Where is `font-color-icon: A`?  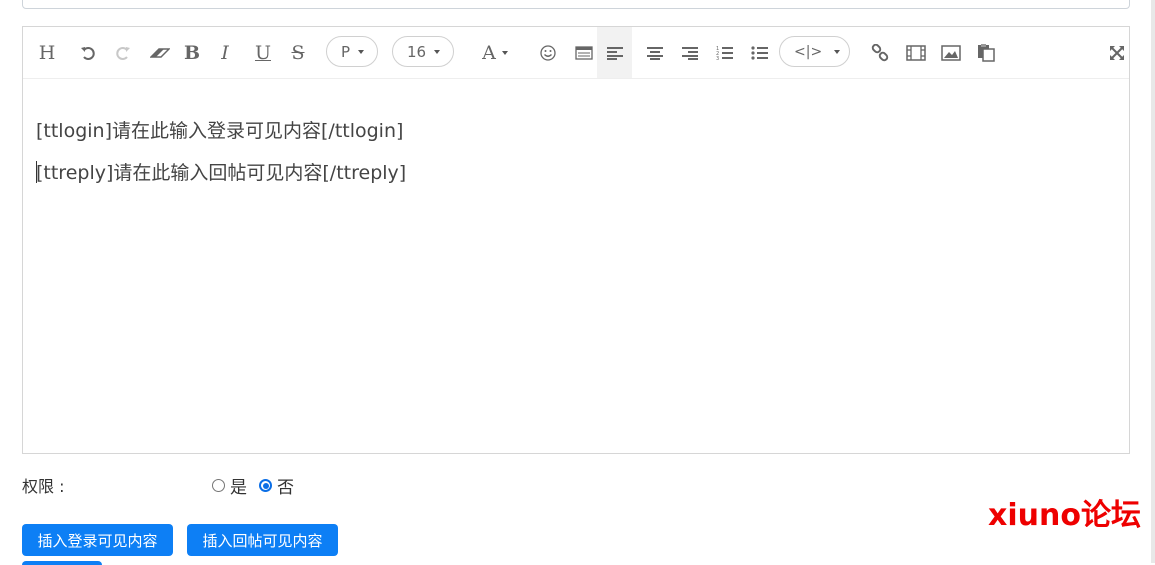
font-color-icon: A is located at coordinates (495, 52).